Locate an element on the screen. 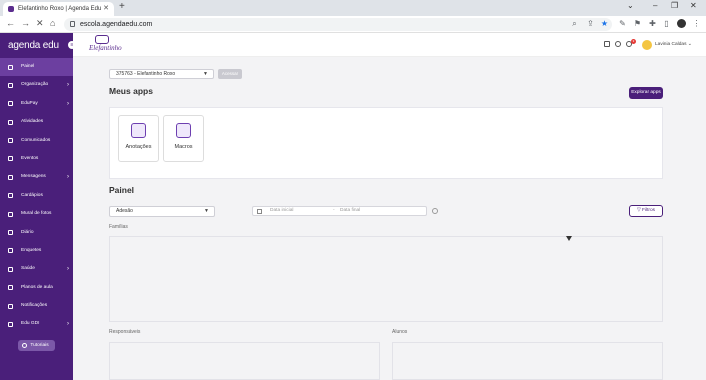 Image resolution: width=706 pixels, height=380 pixels. sidebar-item-mensagens: Mensagens › is located at coordinates (36, 177).